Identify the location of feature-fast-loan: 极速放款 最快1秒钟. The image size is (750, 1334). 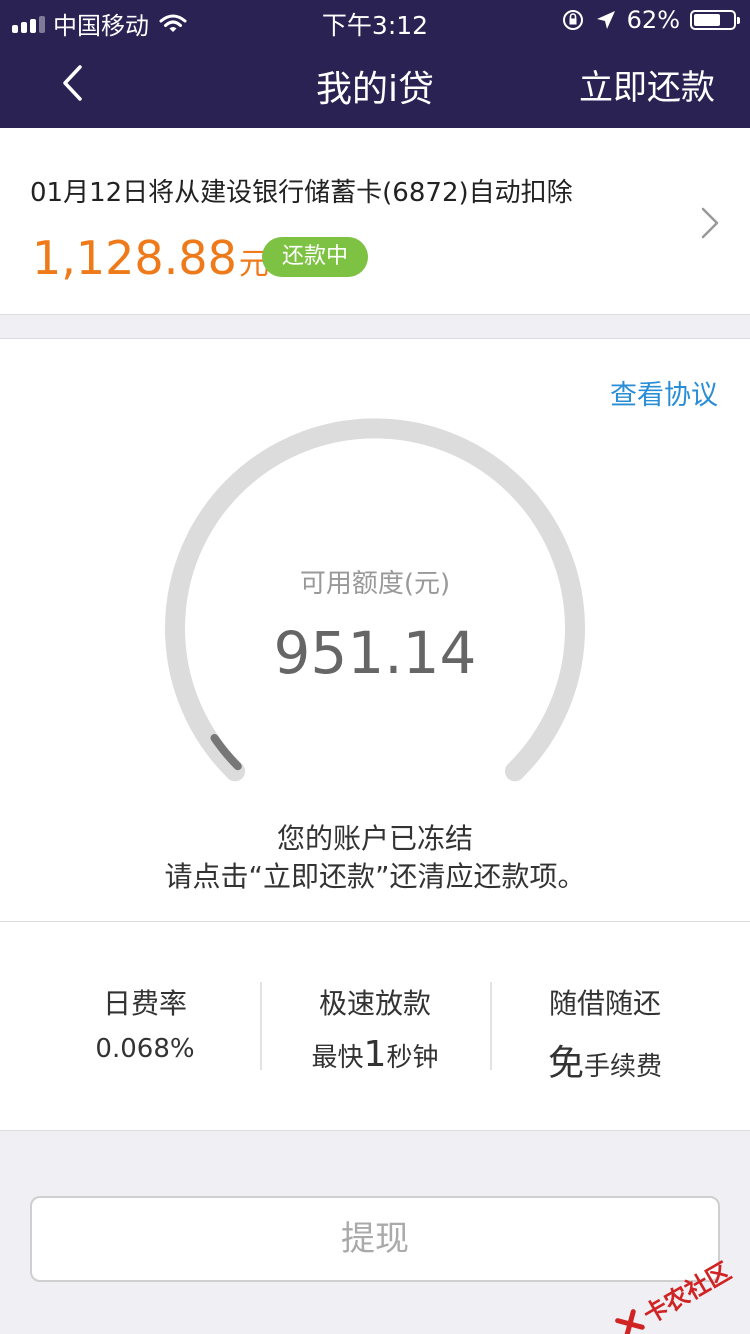
(375, 1028).